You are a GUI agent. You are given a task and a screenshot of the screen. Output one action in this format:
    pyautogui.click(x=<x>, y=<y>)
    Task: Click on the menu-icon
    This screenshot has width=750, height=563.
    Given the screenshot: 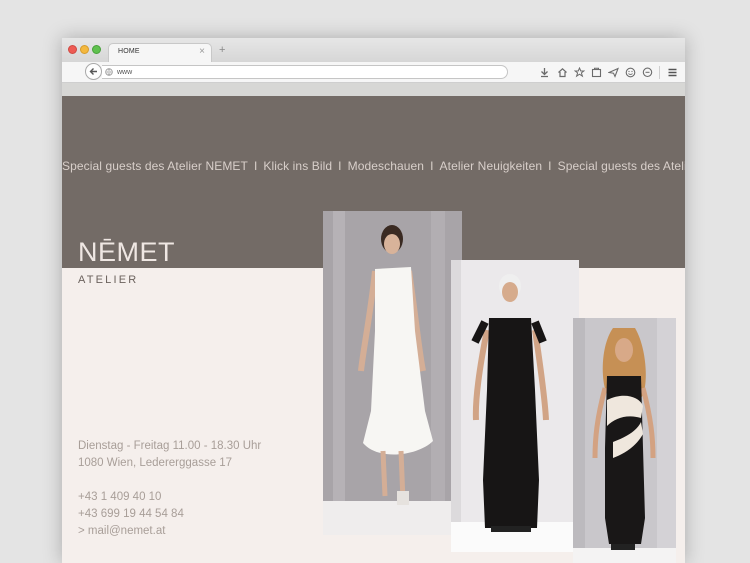 What is the action you would take?
    pyautogui.click(x=672, y=72)
    